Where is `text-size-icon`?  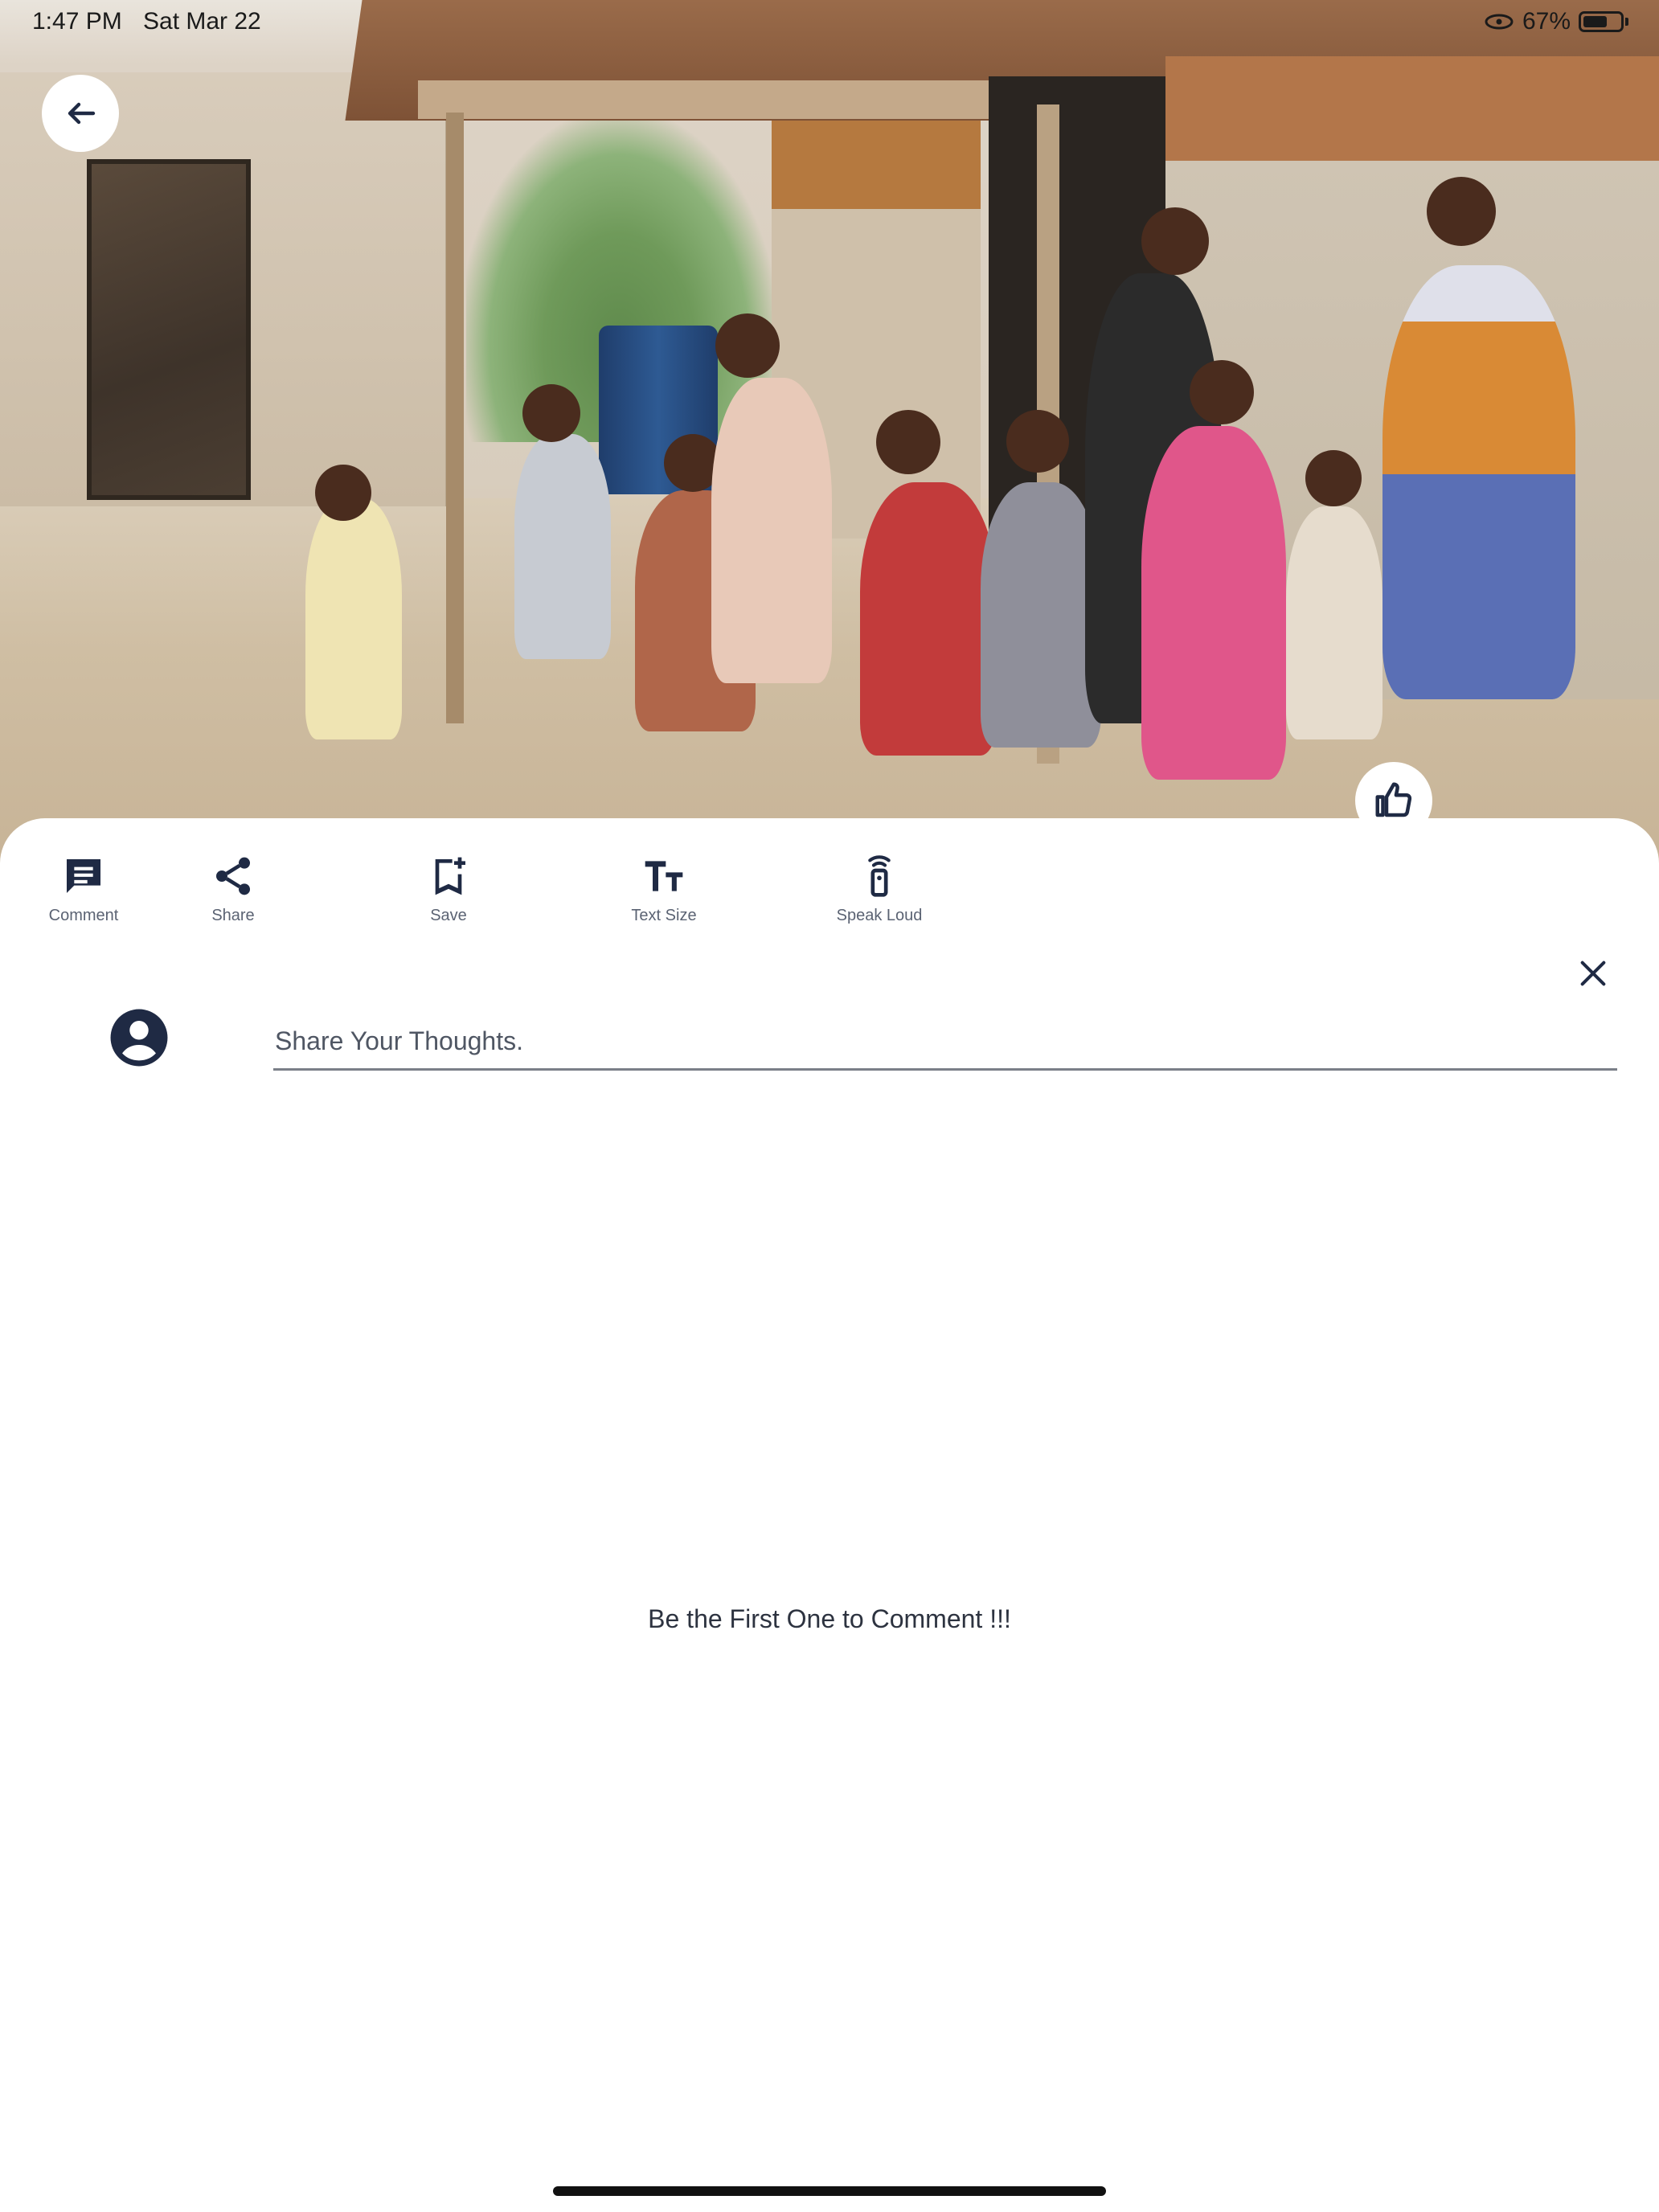
text-size-icon is located at coordinates (664, 876).